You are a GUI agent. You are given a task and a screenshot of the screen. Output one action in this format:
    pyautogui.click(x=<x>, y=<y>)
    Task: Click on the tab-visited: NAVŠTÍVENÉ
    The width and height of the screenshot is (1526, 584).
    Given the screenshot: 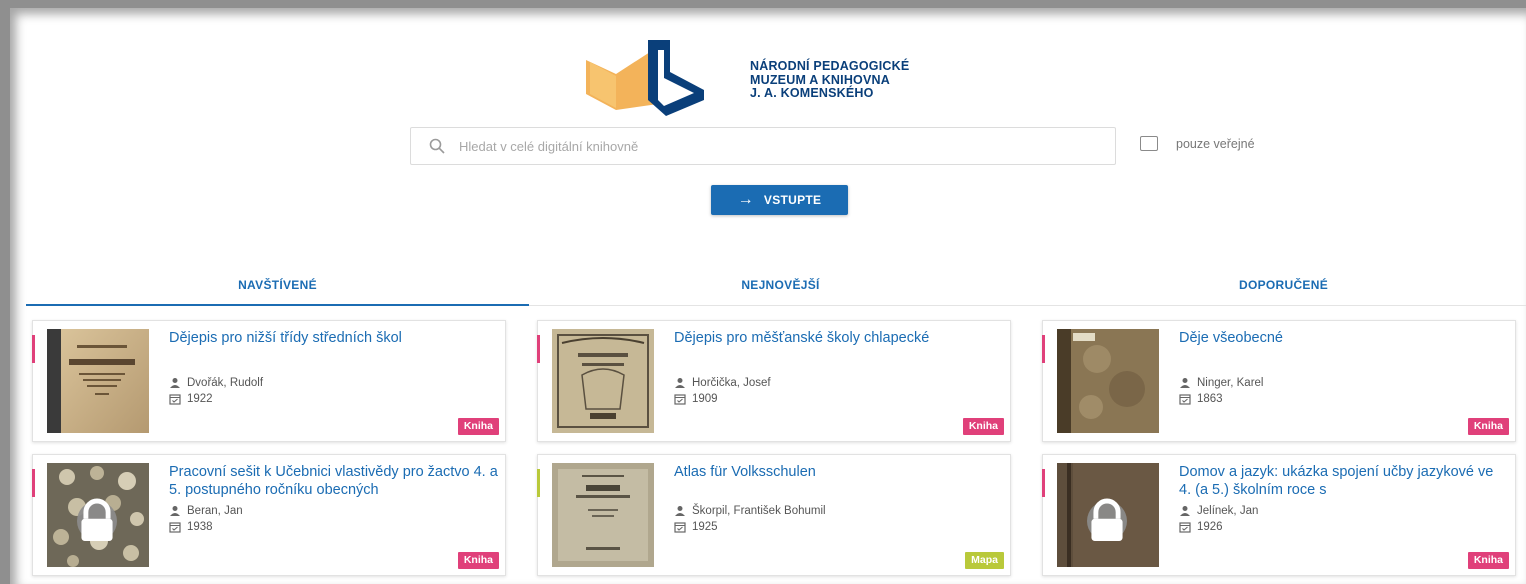 What is the action you would take?
    pyautogui.click(x=277, y=288)
    